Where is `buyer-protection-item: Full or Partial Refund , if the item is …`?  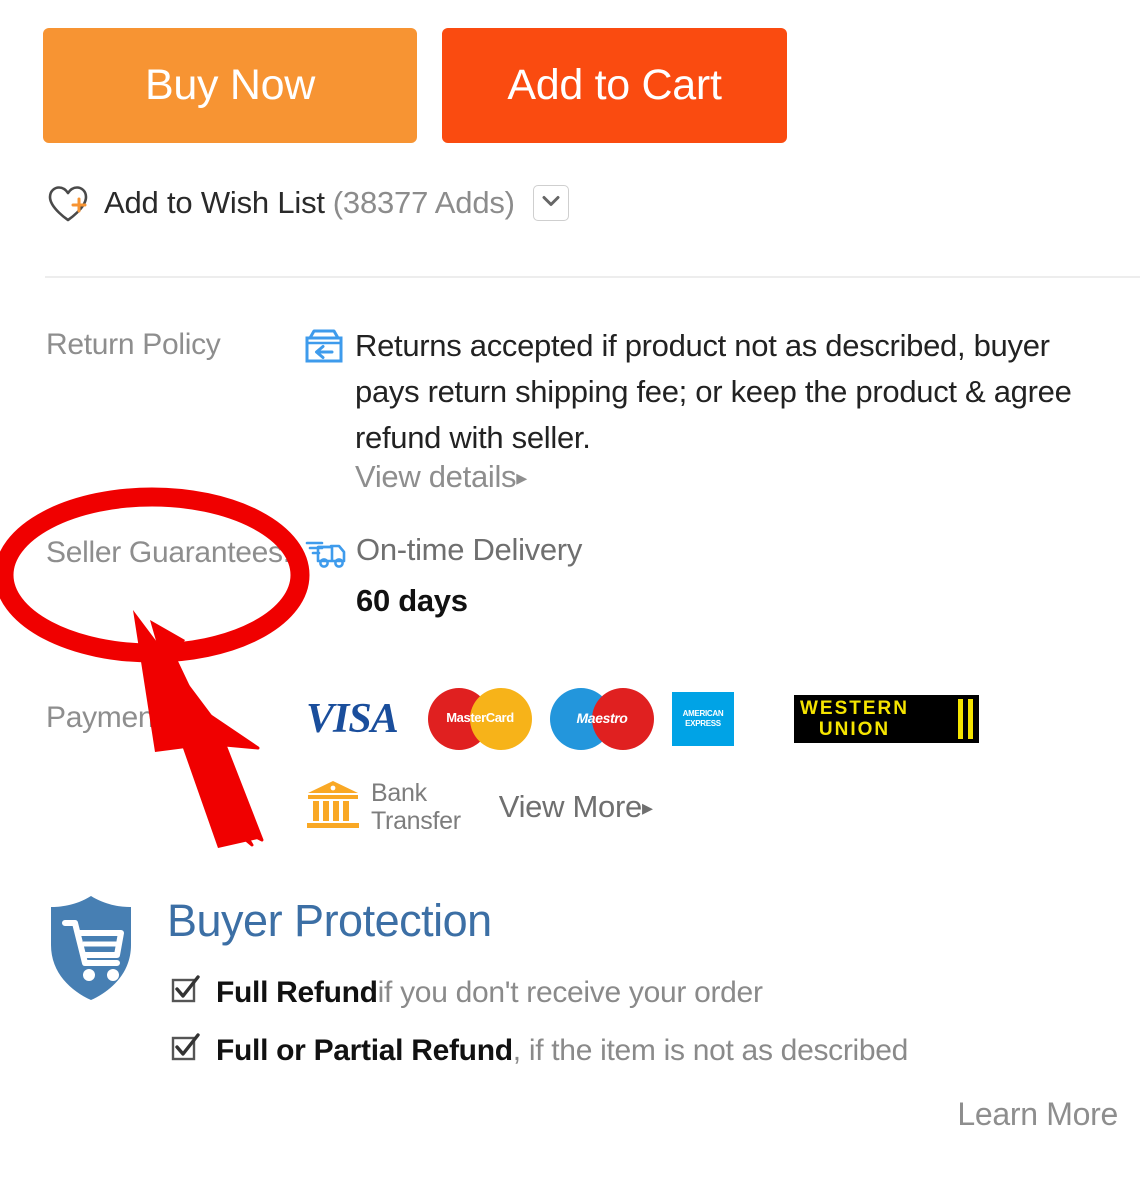
buyer-protection-item: Full or Partial Refund , if the item is … is located at coordinates (539, 1051).